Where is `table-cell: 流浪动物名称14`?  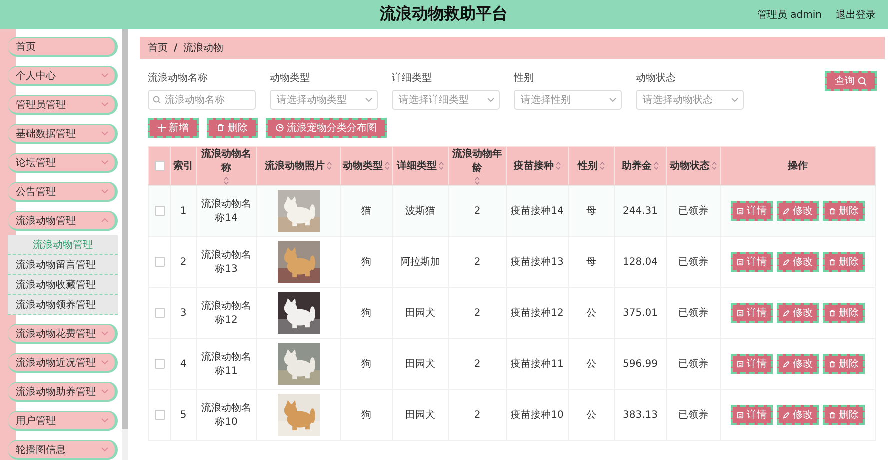
table-cell: 流浪动物名称14 is located at coordinates (227, 211).